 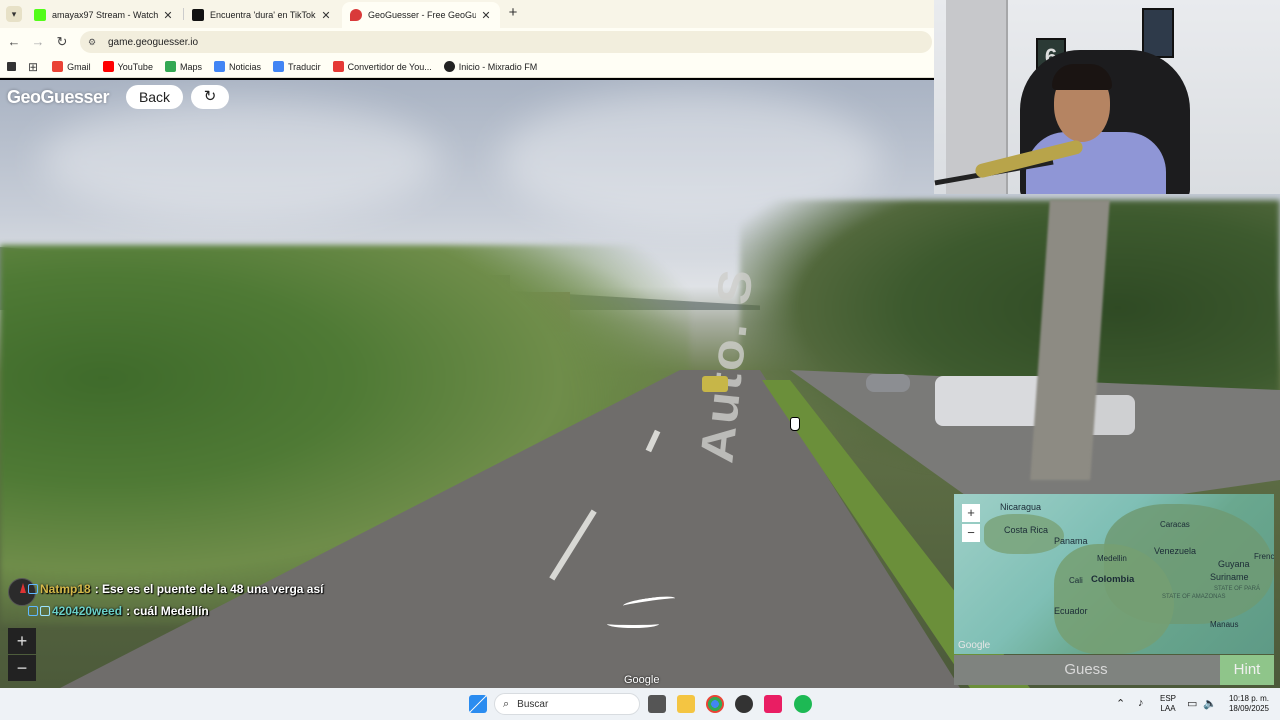 I want to click on map-label: Suriname, so click(x=1229, y=577).